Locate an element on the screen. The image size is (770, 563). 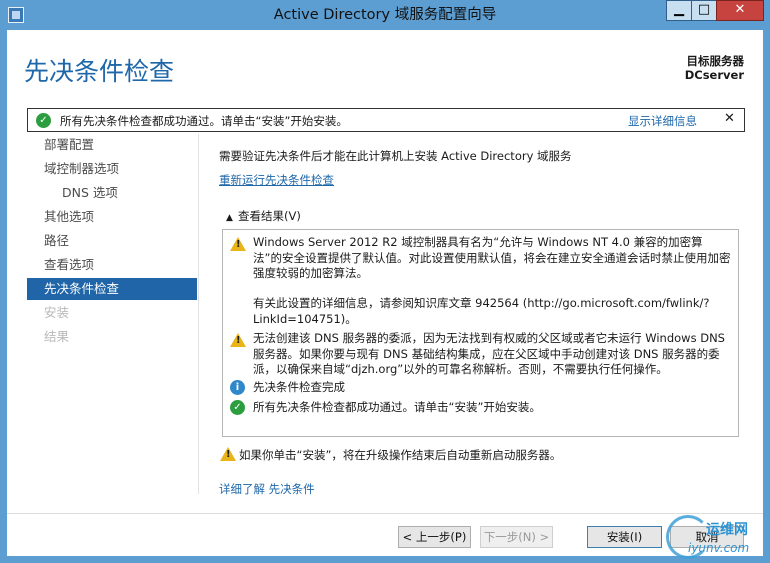
notification-close-icon: ✕ is located at coordinates (729, 118).